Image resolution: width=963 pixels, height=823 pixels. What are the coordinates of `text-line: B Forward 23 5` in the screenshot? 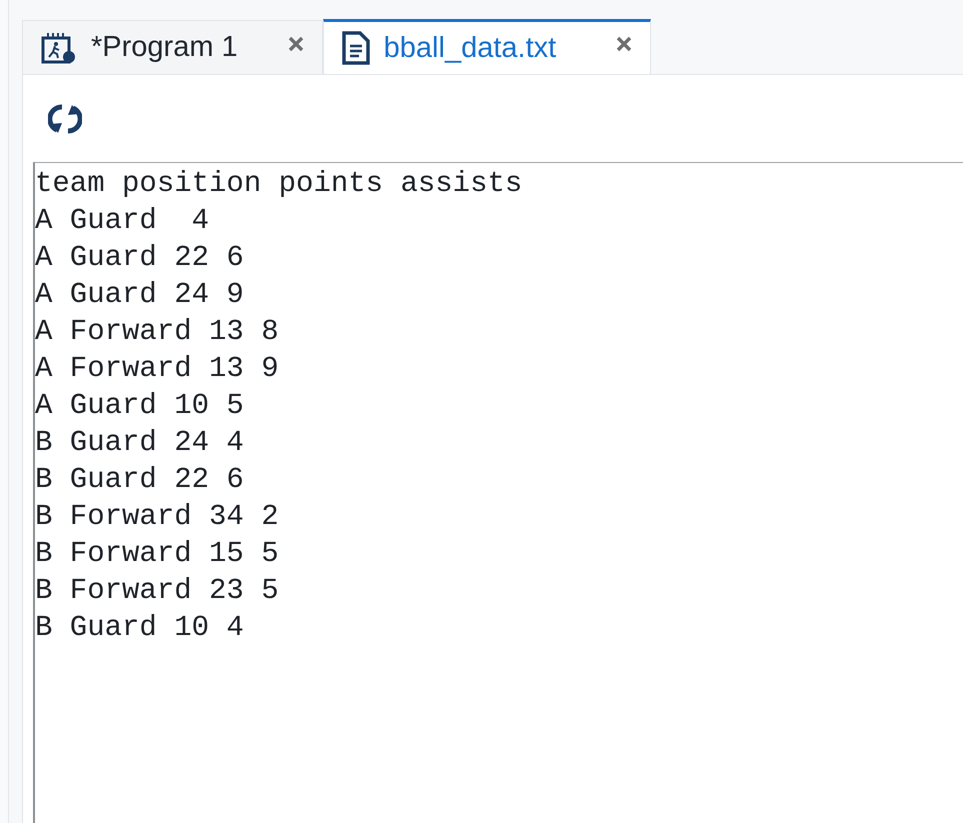 It's located at (157, 591).